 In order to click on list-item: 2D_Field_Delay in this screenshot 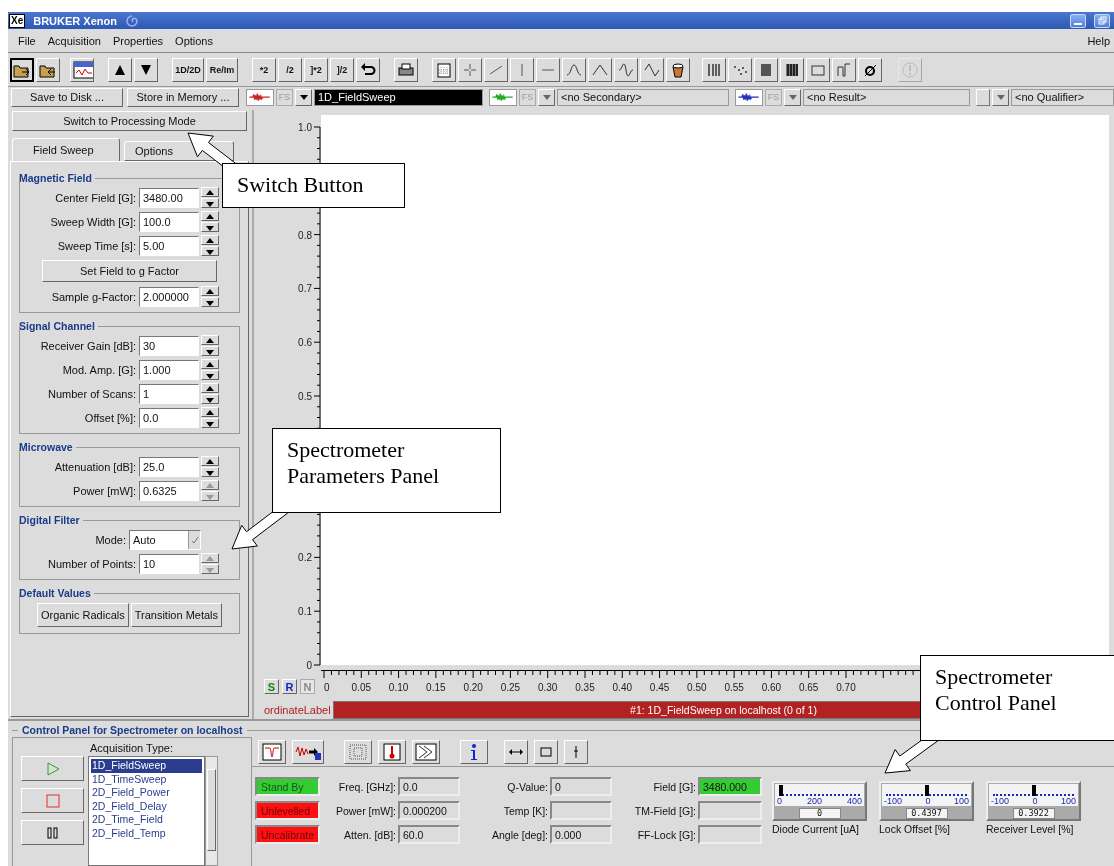, I will do `click(146, 806)`.